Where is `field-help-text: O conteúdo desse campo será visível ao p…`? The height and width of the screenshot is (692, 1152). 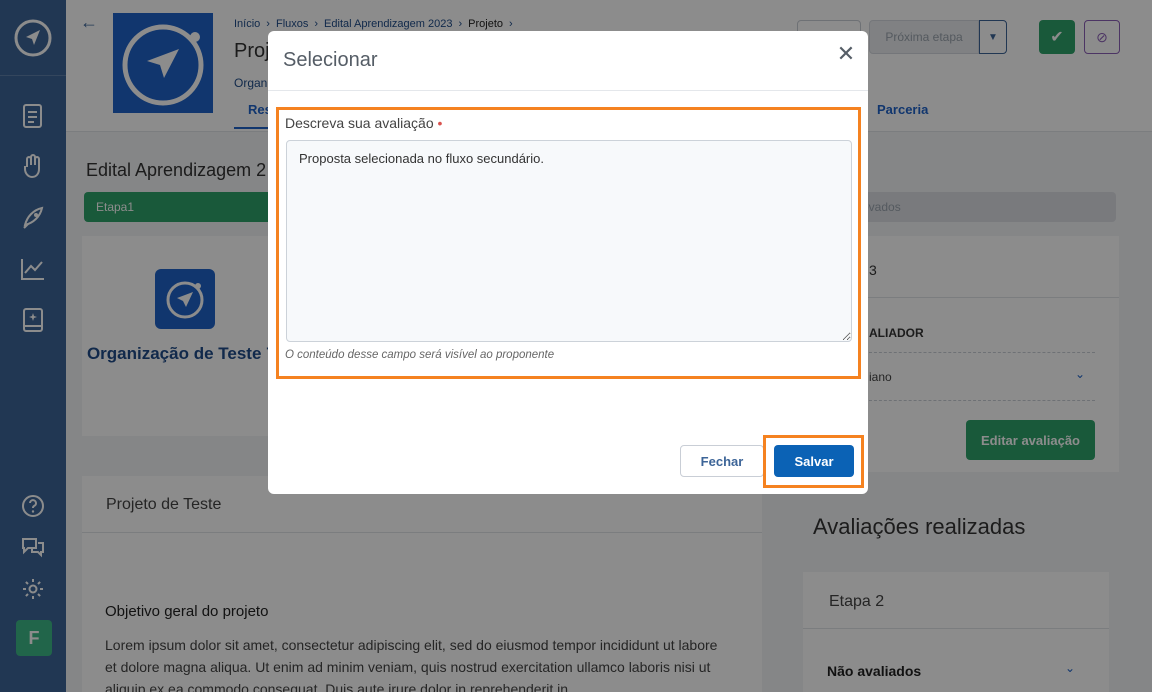 field-help-text: O conteúdo desse campo será visível ao p… is located at coordinates (420, 355).